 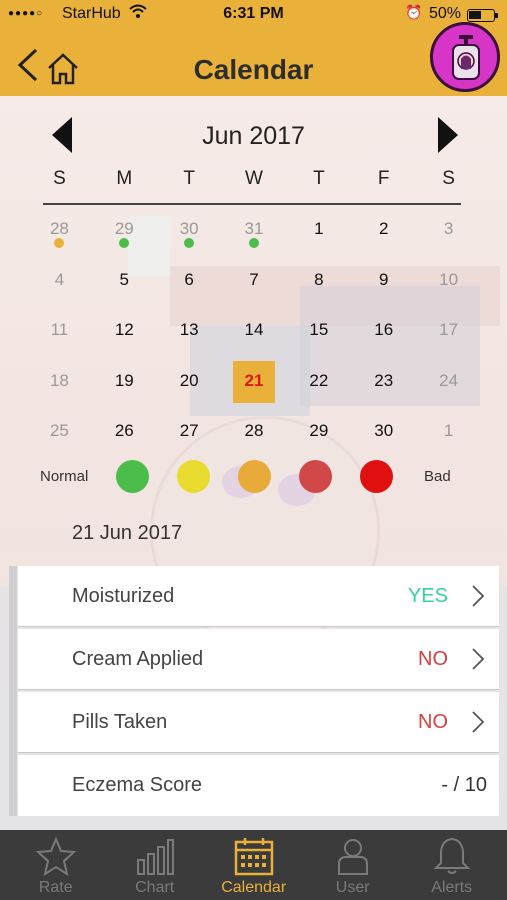 I want to click on tab-chart: Chart, so click(x=154, y=865).